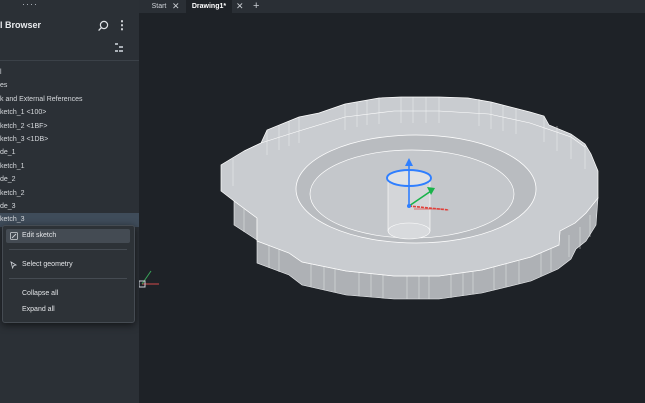 The image size is (645, 403). Describe the element at coordinates (159, 6) in the screenshot. I see `tab-start: Start` at that location.